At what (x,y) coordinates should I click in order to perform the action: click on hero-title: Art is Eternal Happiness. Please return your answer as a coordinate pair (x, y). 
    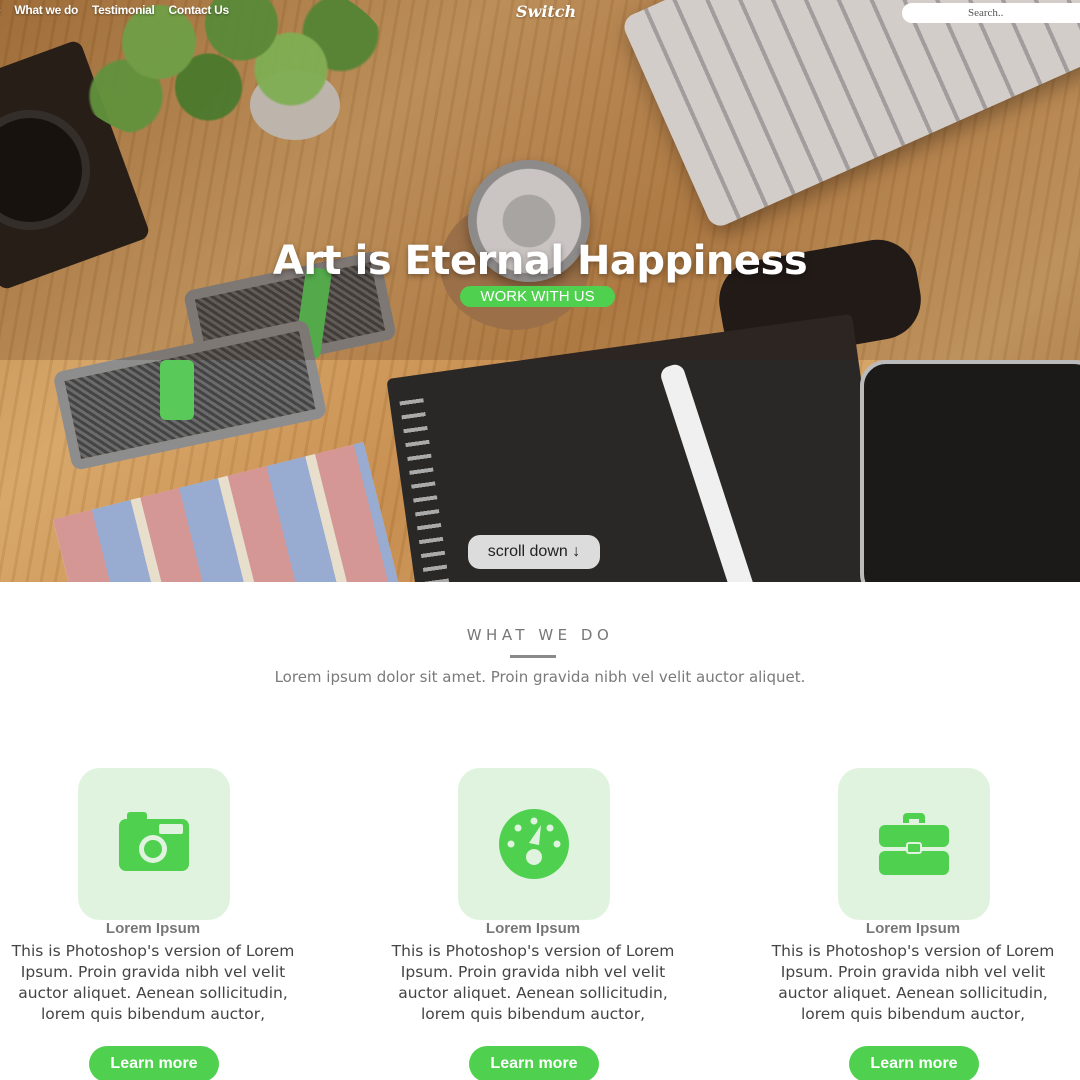
    Looking at the image, I should click on (540, 261).